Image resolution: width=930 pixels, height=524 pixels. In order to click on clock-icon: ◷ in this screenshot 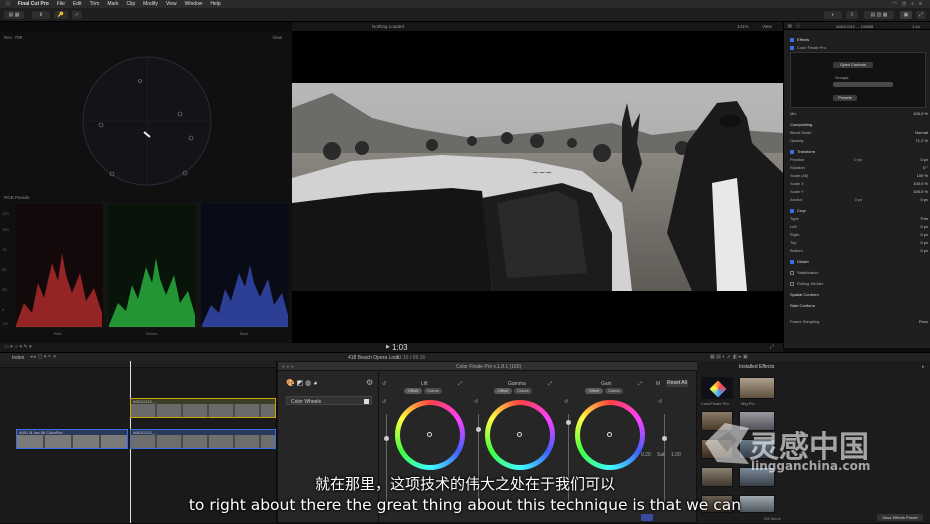, I will do `click(904, 4)`.